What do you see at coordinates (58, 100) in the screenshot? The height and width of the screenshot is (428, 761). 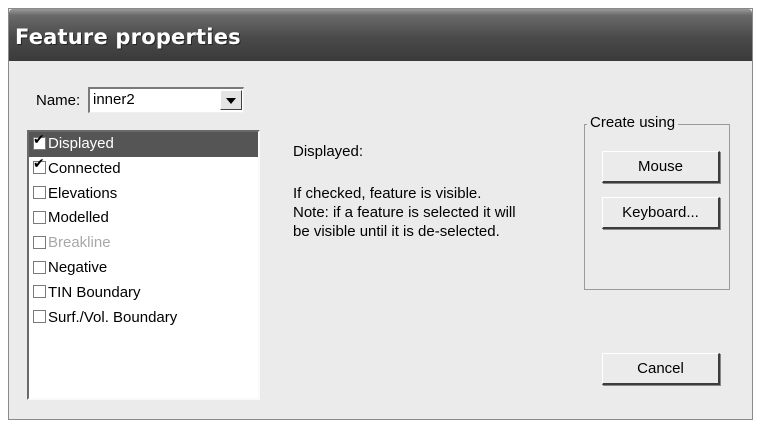 I see `name-label: Name:` at bounding box center [58, 100].